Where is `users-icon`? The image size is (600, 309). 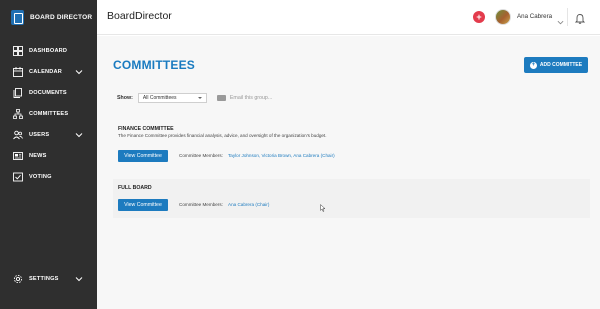 users-icon is located at coordinates (18, 135).